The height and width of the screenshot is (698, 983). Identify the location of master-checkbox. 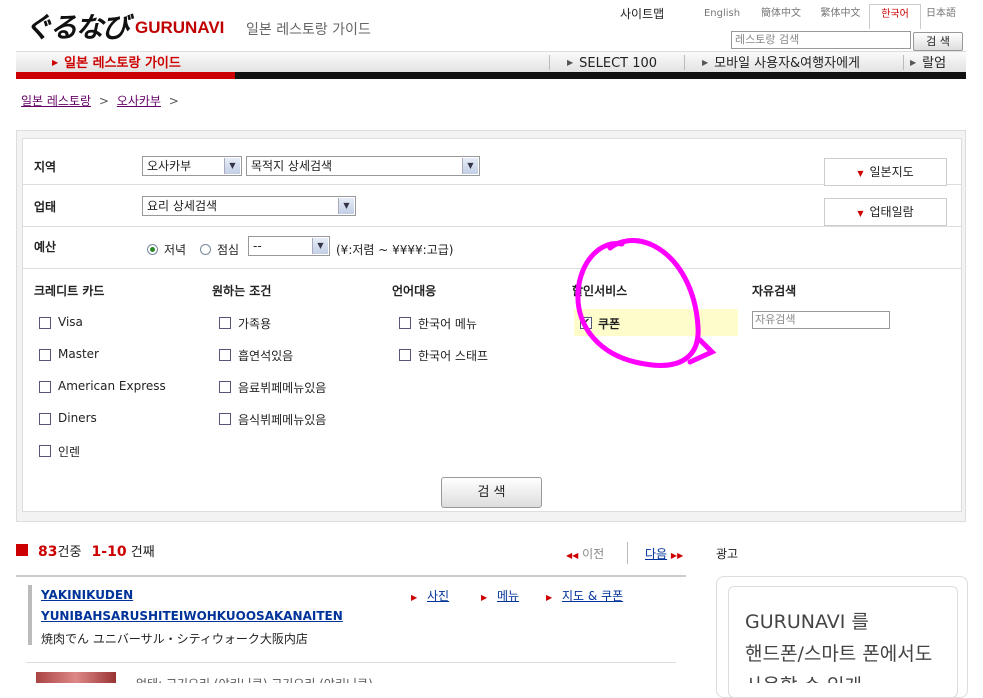
(45, 355).